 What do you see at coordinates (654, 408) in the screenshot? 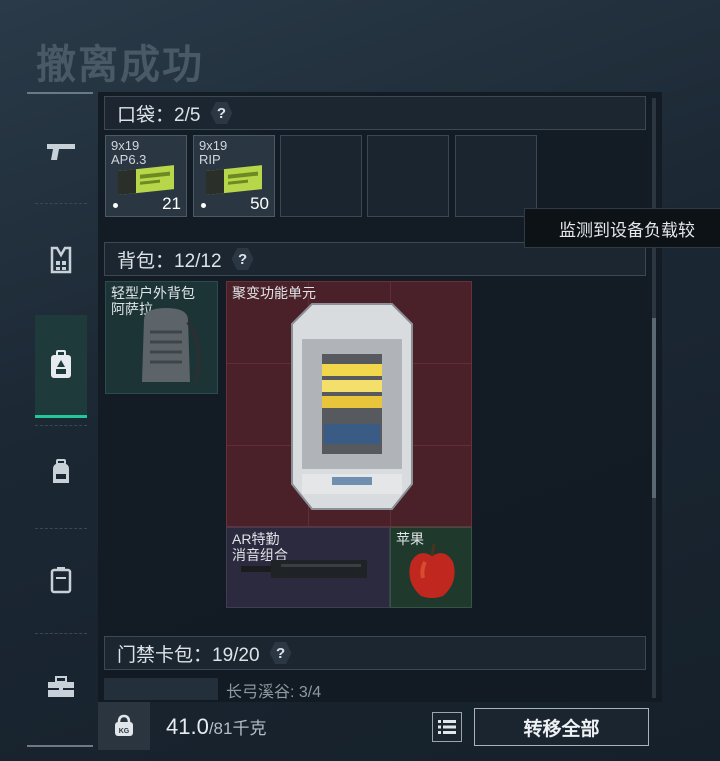
I see `scrollbar-thumb` at bounding box center [654, 408].